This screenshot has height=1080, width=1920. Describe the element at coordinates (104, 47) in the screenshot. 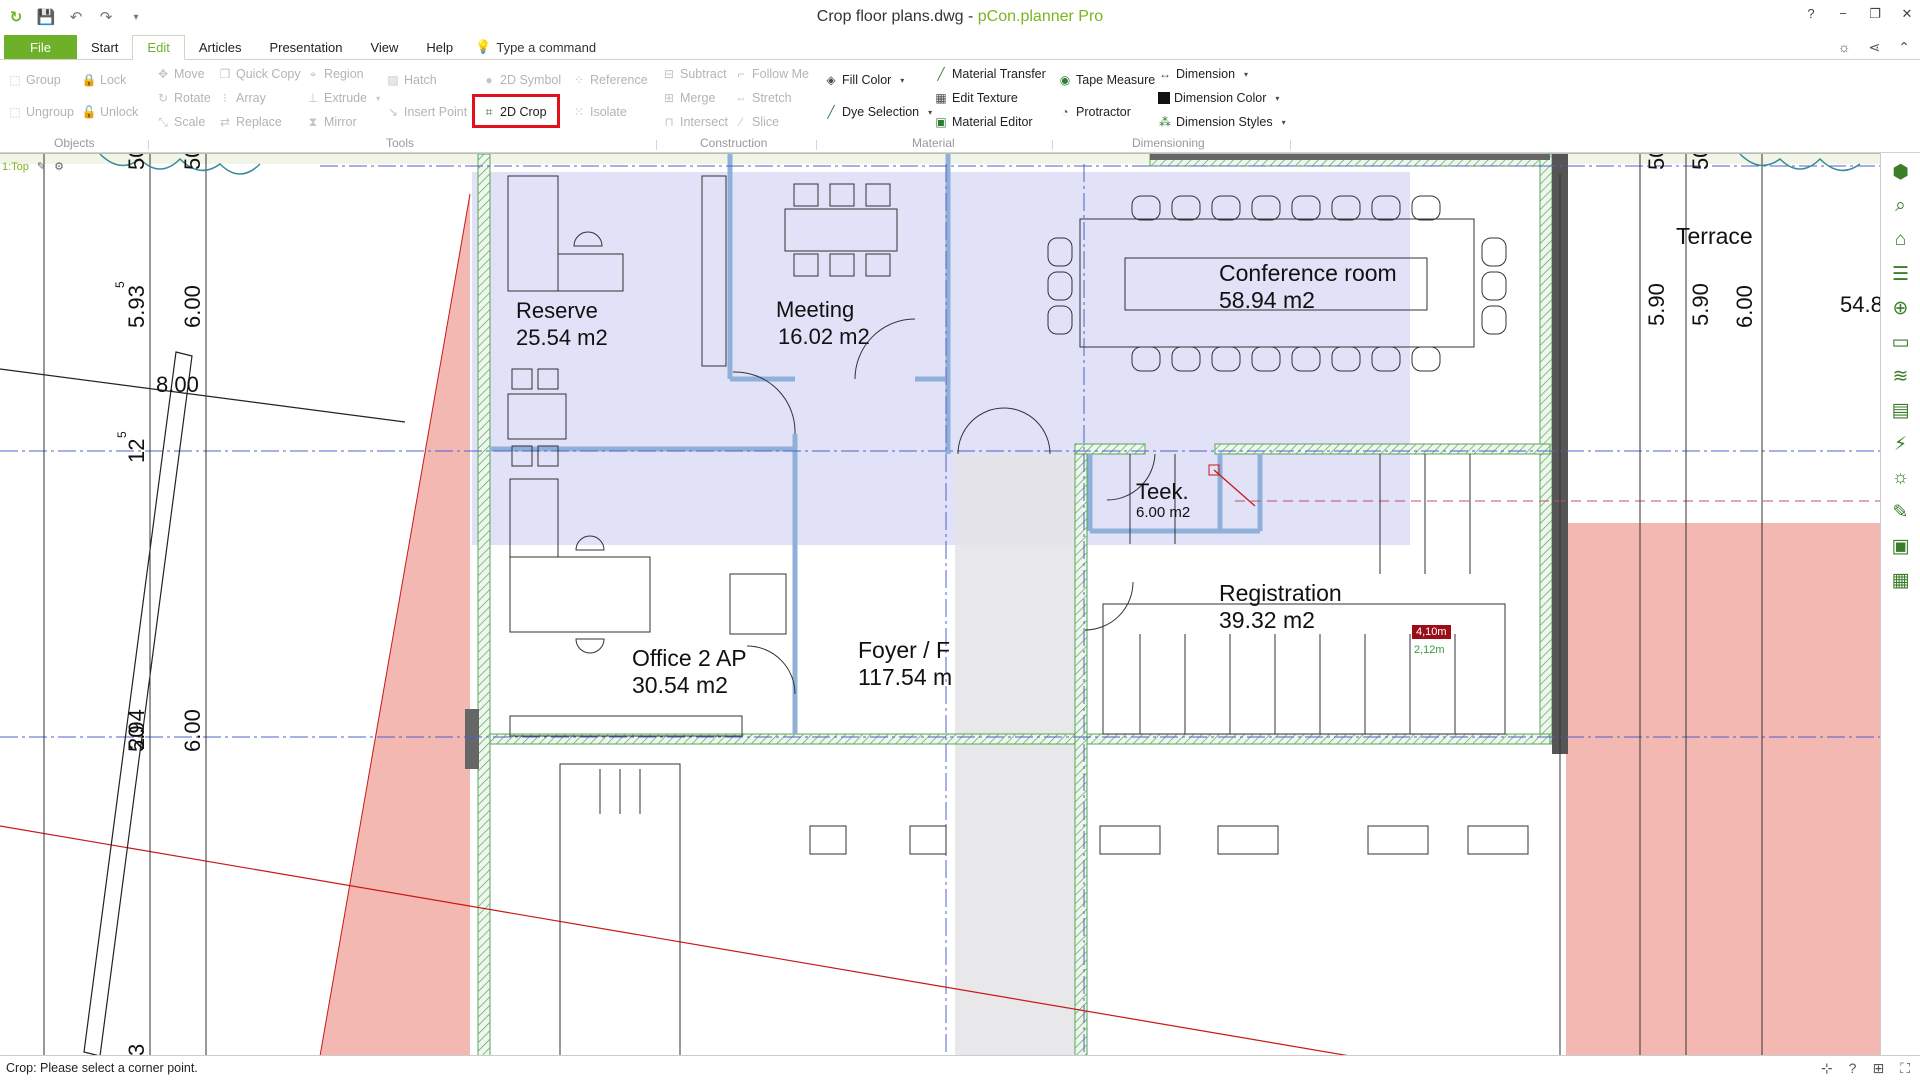

I see `tab-start: Start` at that location.